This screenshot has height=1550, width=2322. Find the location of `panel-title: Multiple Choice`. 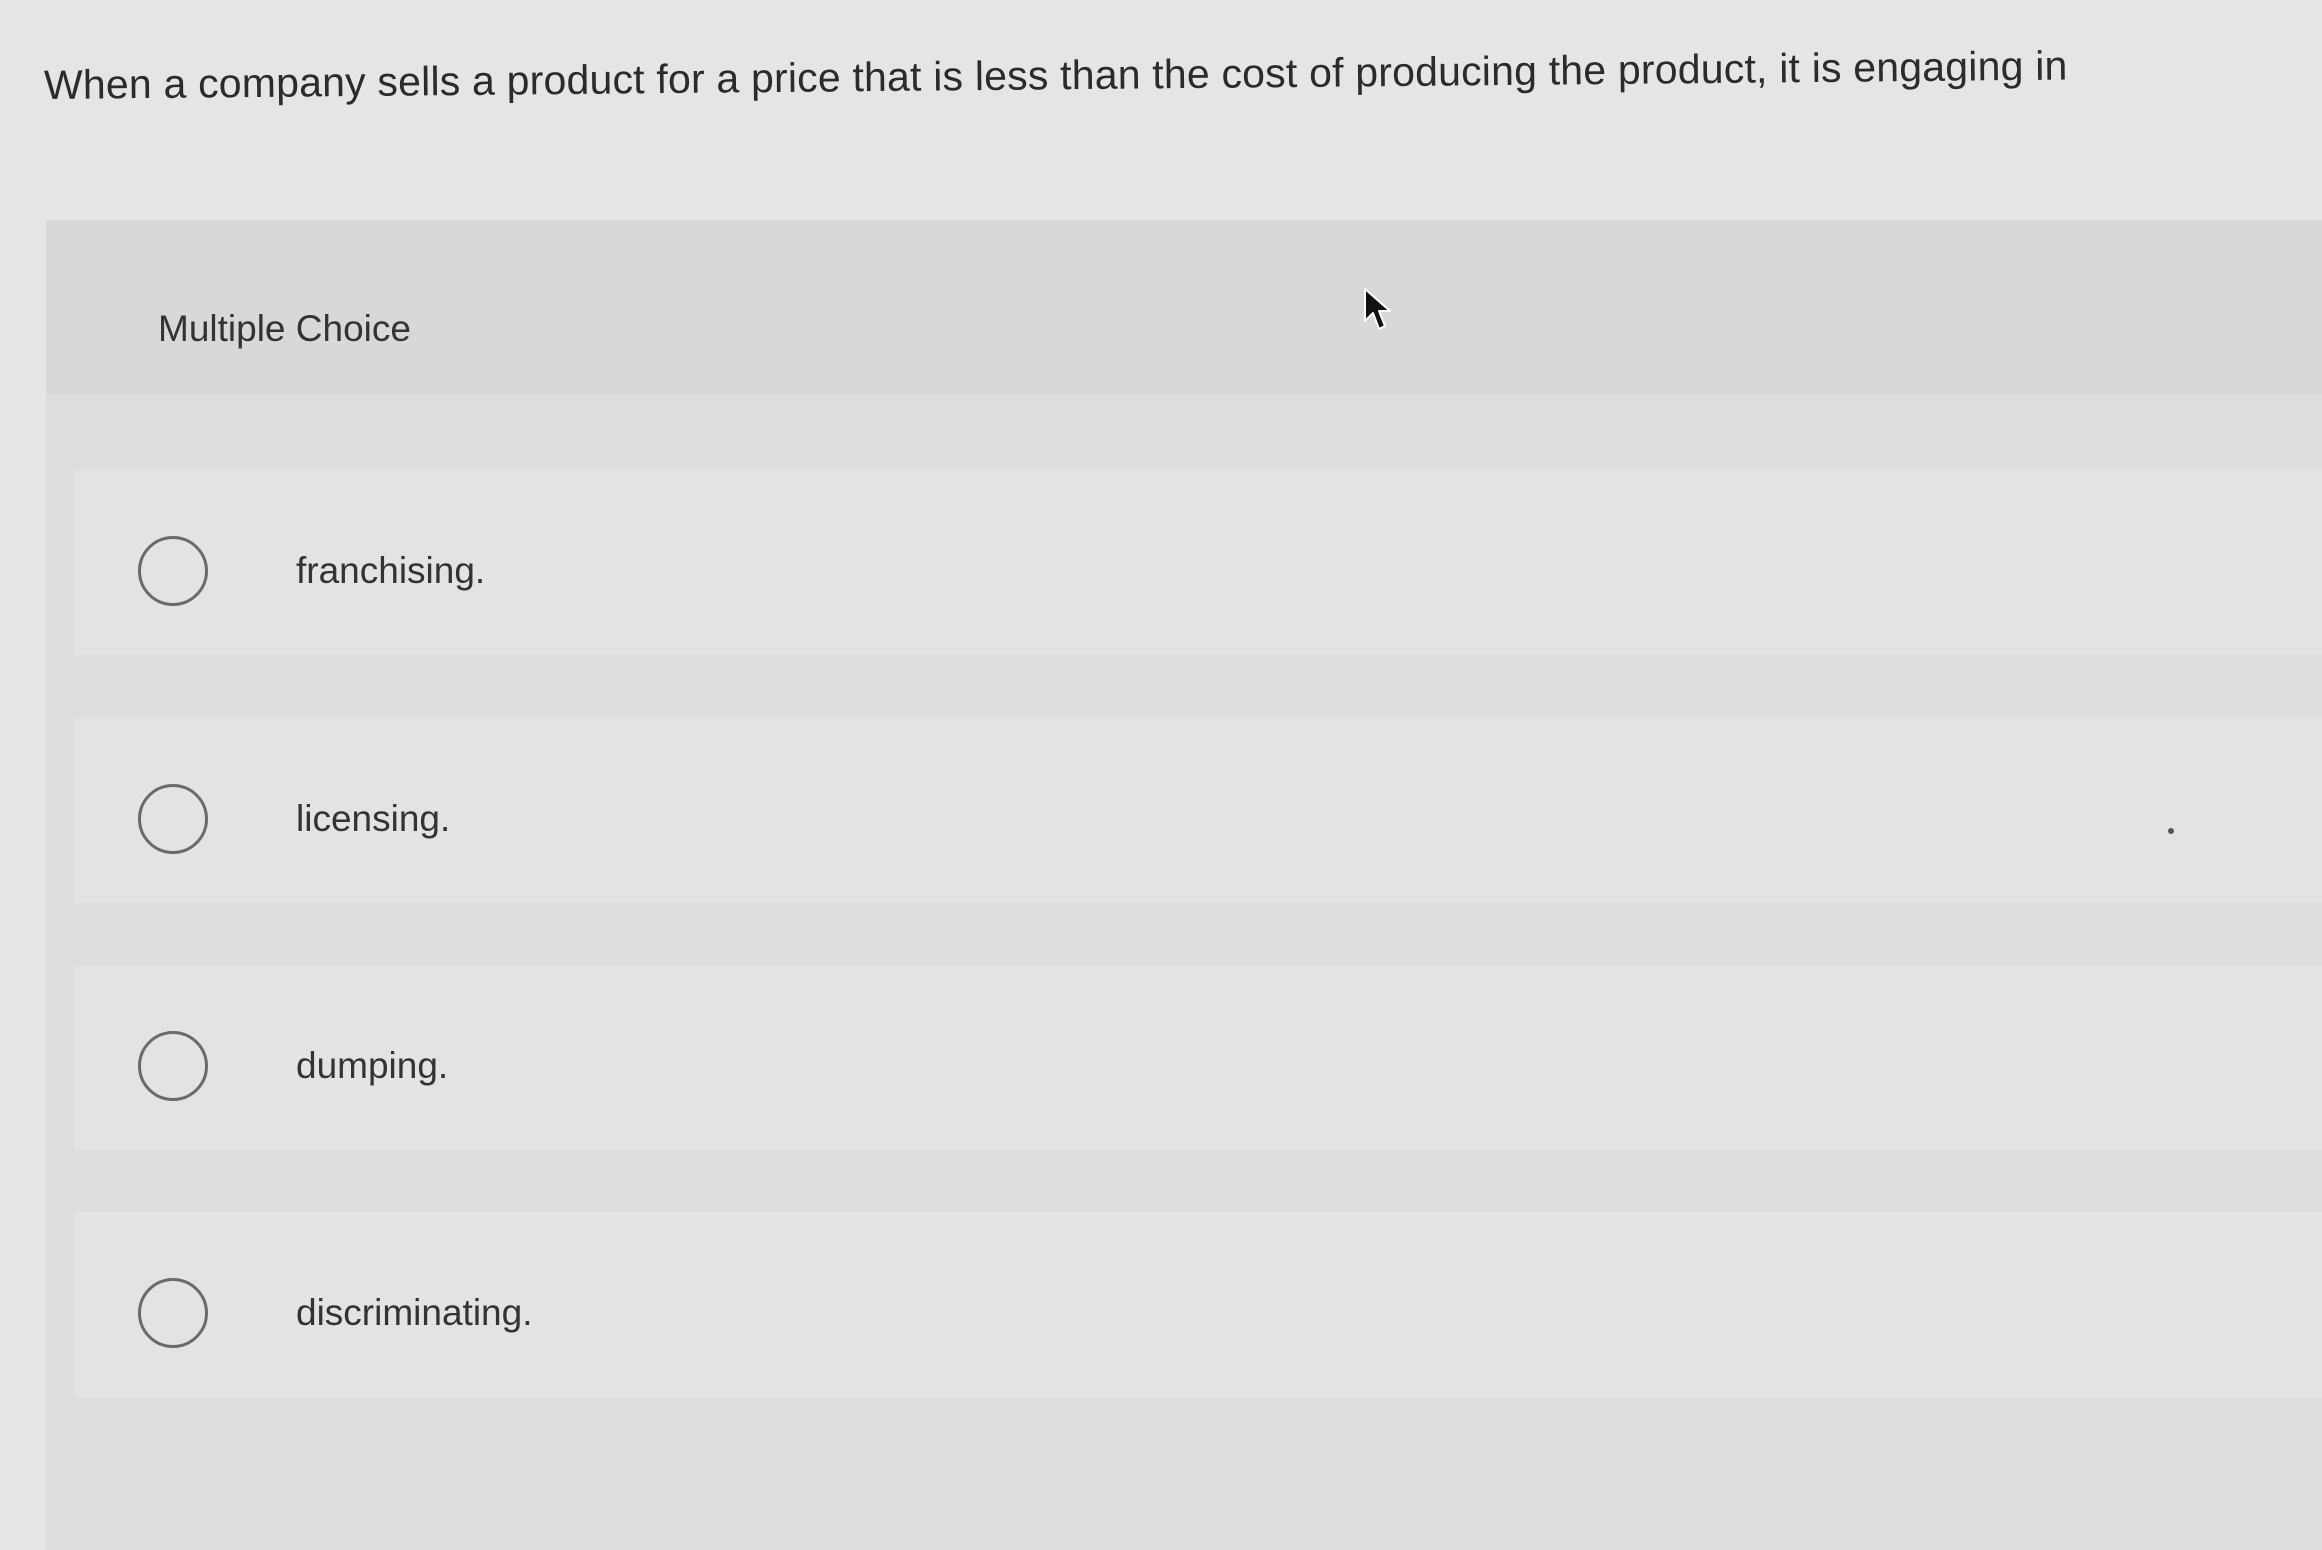

panel-title: Multiple Choice is located at coordinates (284, 328).